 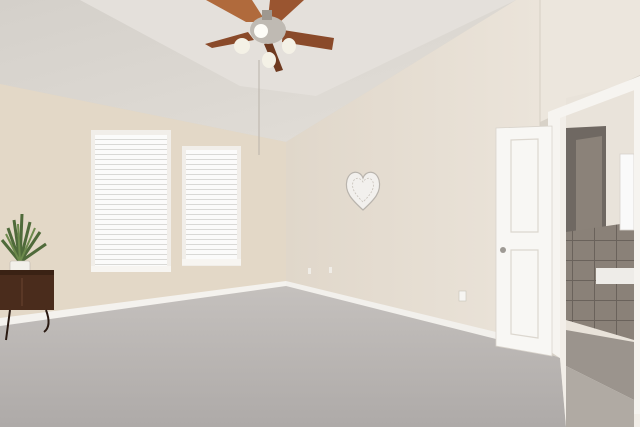 I want to click on window-left, so click(x=131, y=201).